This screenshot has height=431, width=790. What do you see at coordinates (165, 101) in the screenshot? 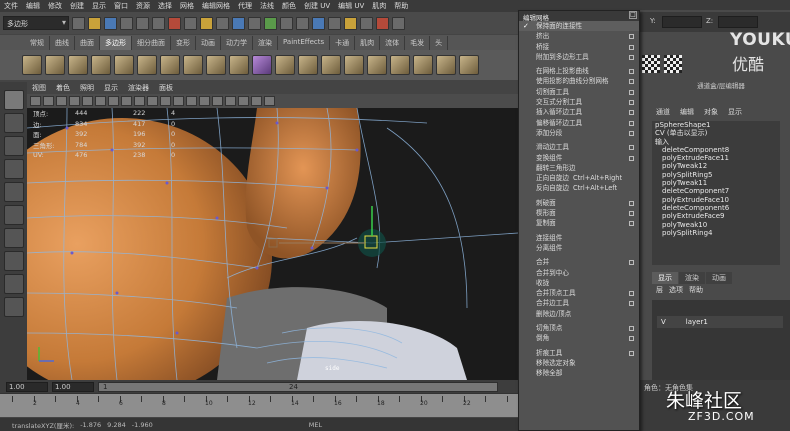
I see `safe-title-icon` at bounding box center [165, 101].